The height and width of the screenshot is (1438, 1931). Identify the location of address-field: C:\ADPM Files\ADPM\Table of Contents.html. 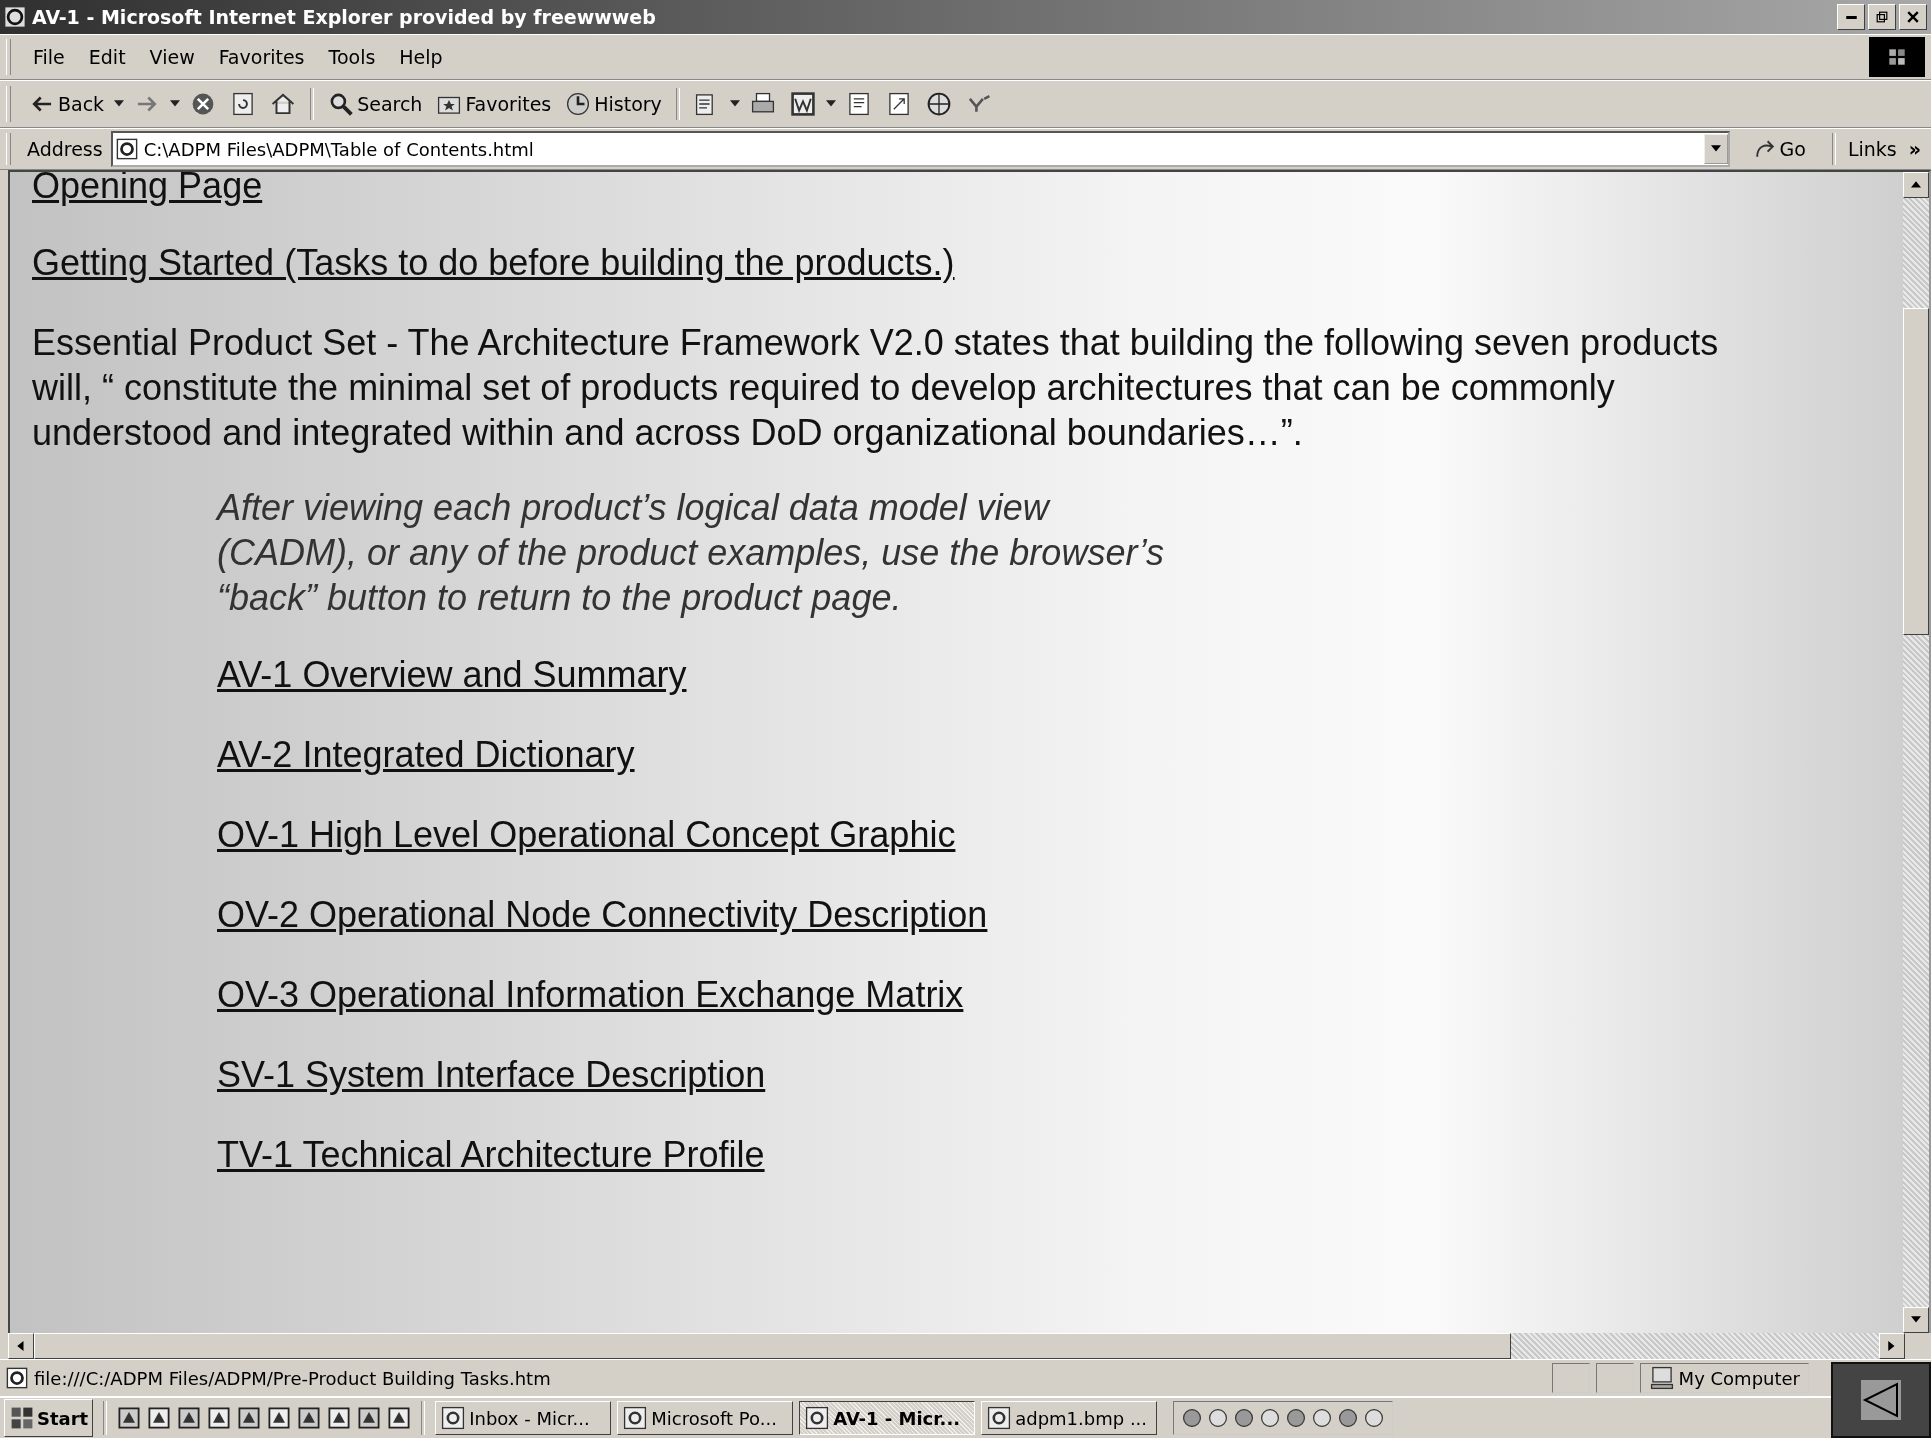
(920, 149).